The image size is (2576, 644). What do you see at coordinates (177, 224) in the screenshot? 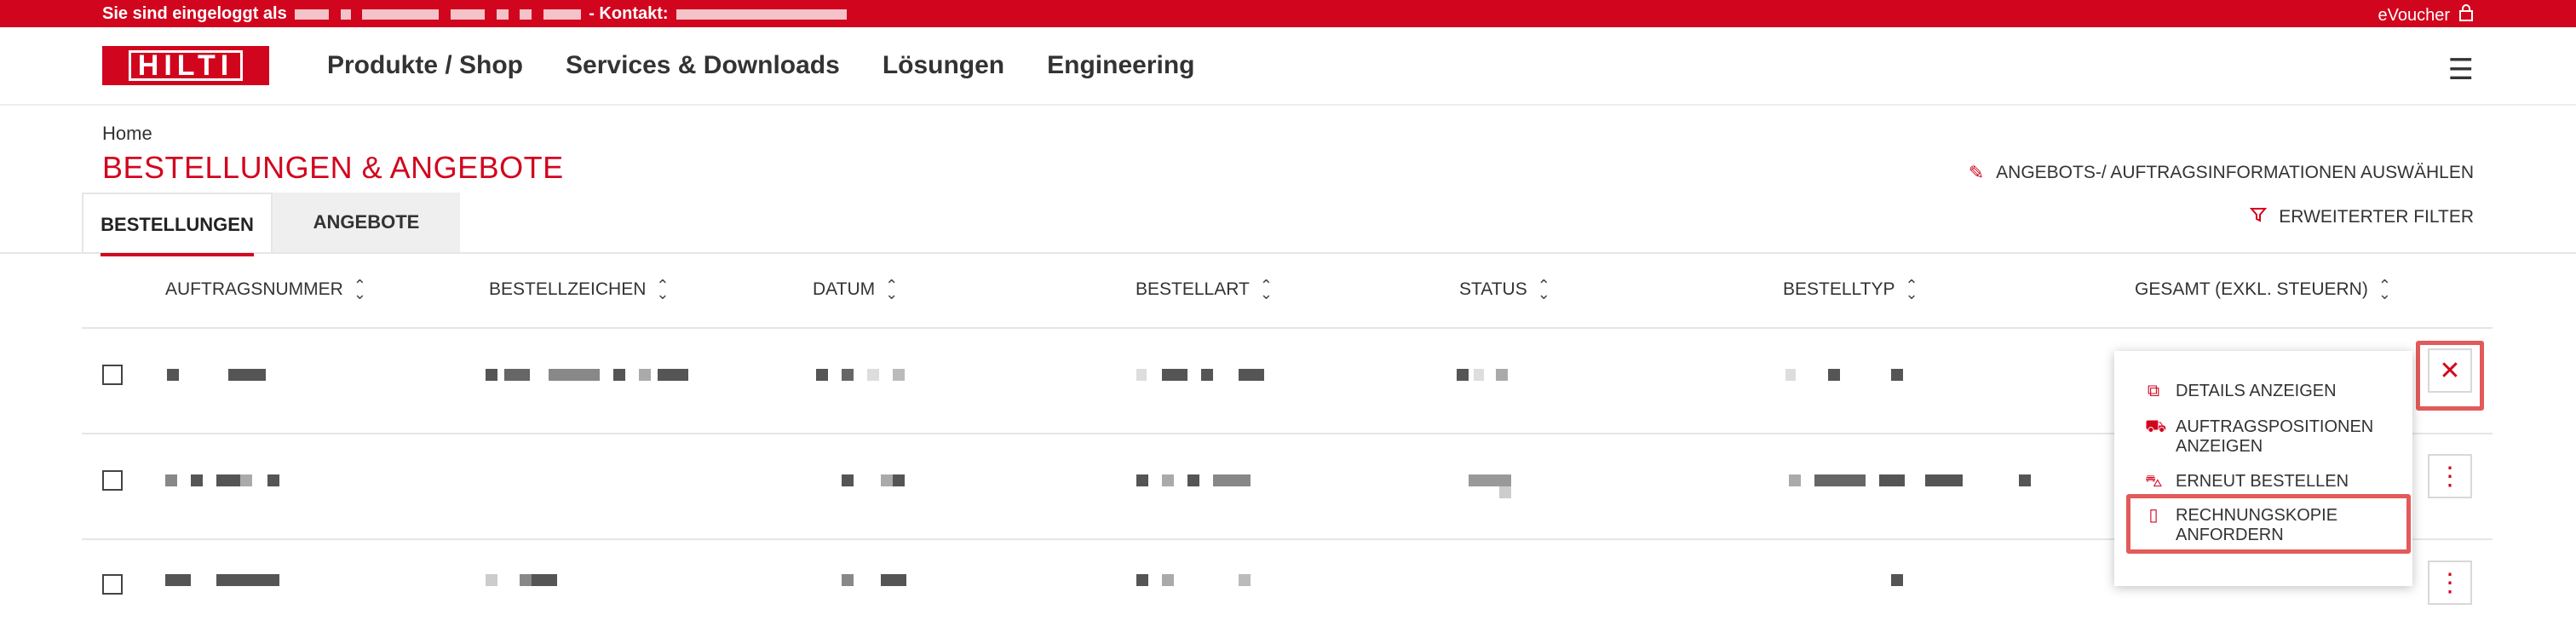
I see `tab-orders: BESTELLUNGEN` at bounding box center [177, 224].